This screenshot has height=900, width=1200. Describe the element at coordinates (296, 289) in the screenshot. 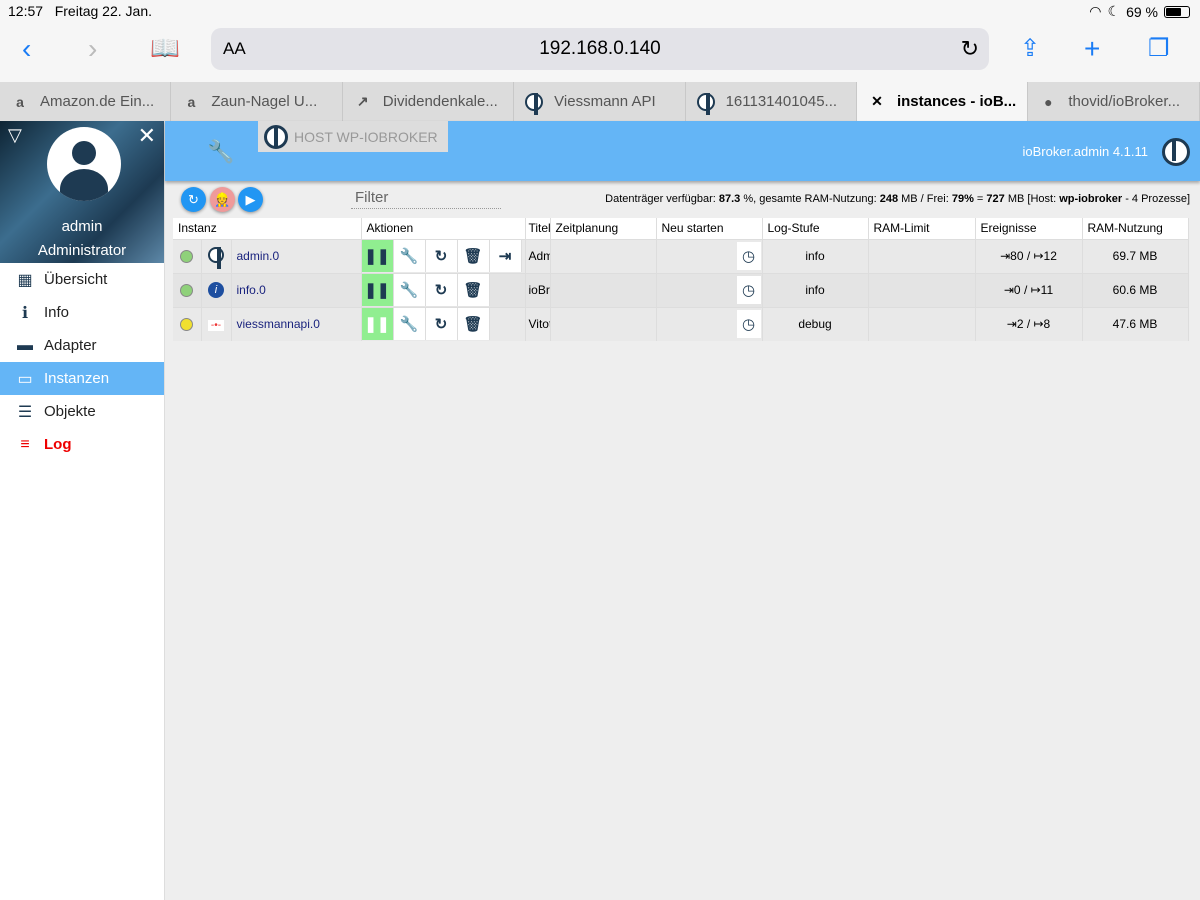

I see `instance-name: info.0` at that location.